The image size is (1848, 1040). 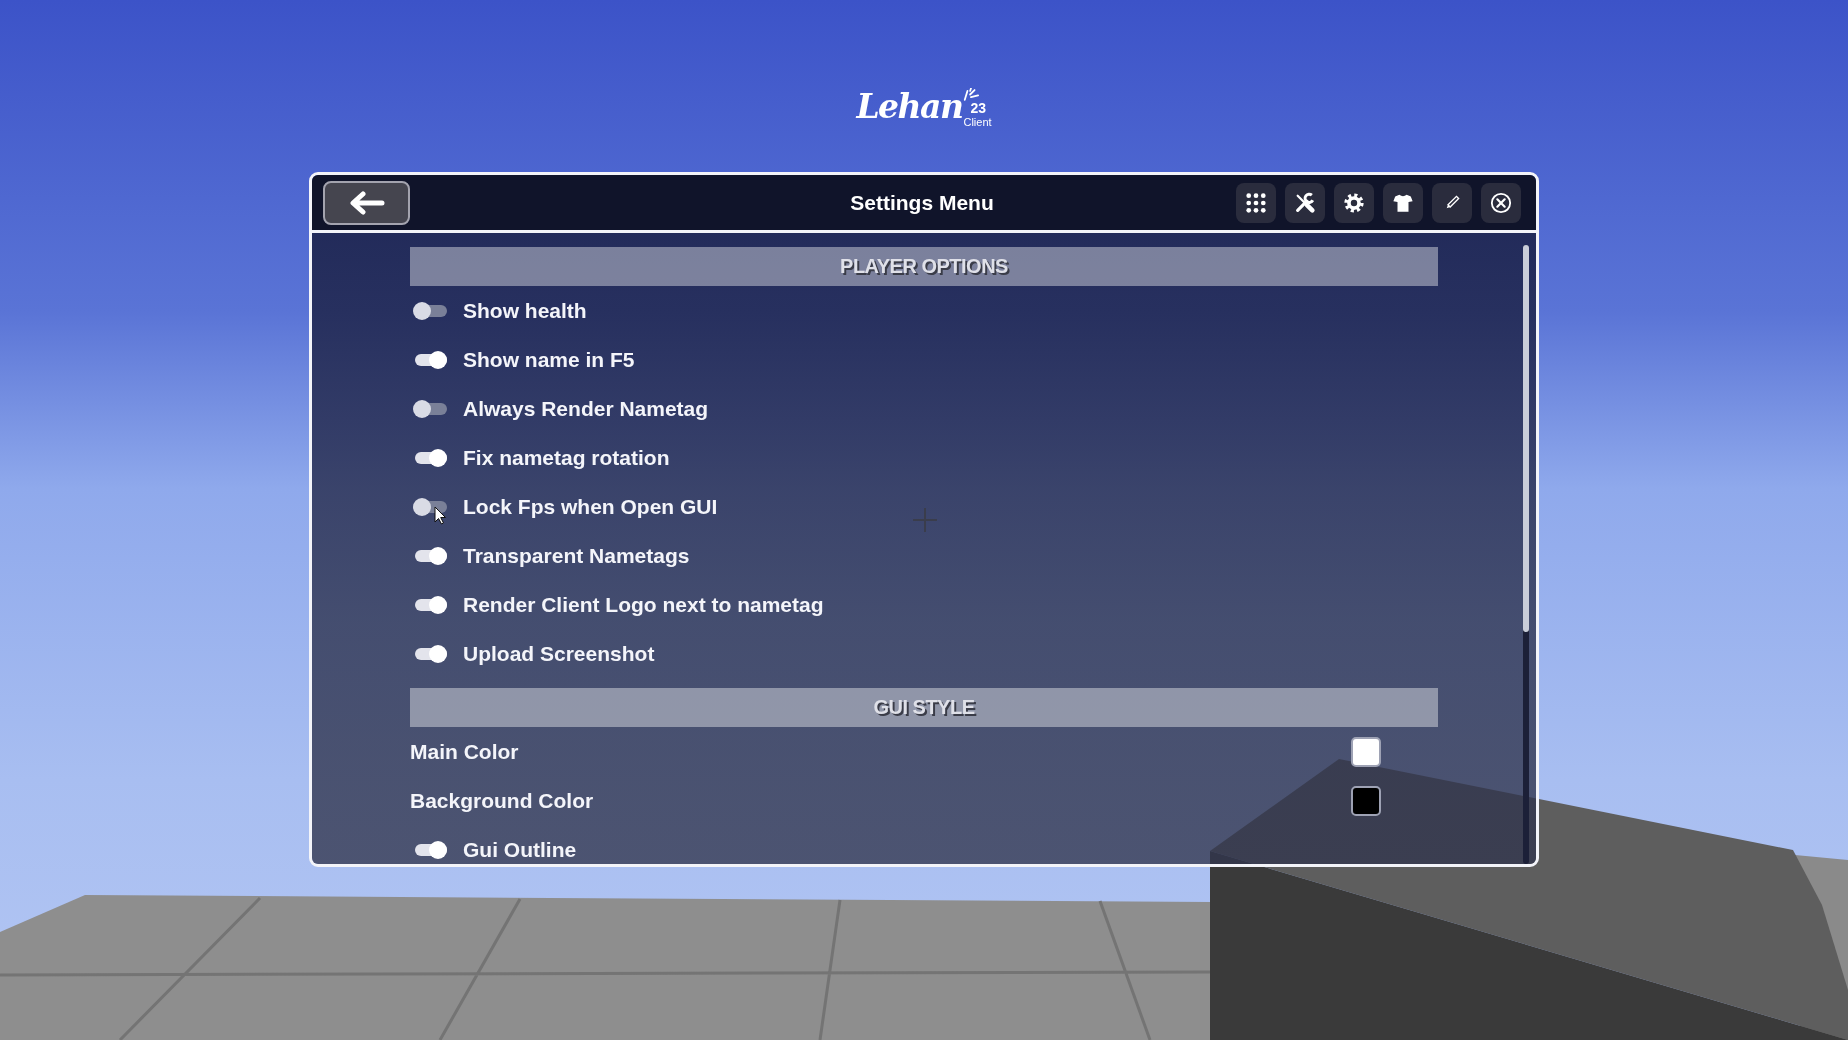 What do you see at coordinates (1526, 438) in the screenshot?
I see `scrollbar-thumb` at bounding box center [1526, 438].